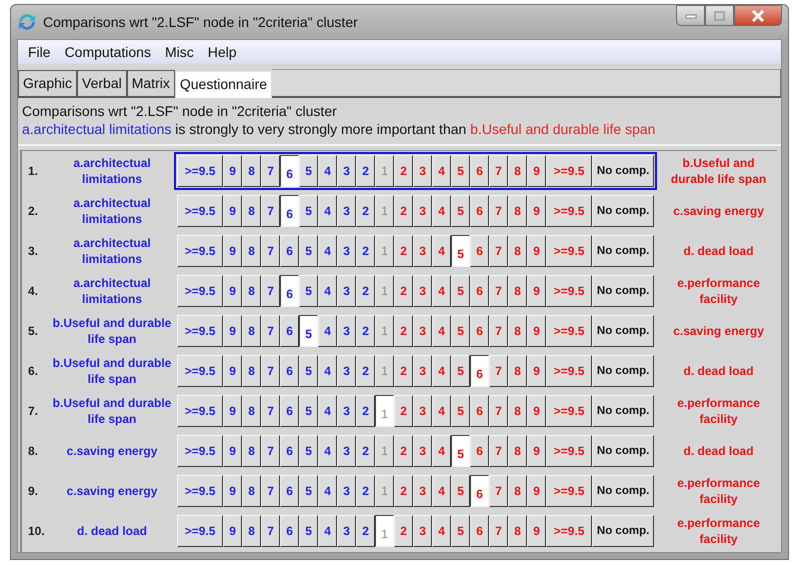 The image size is (797, 565). Describe the element at coordinates (150, 83) in the screenshot. I see `tab: Matrix` at that location.